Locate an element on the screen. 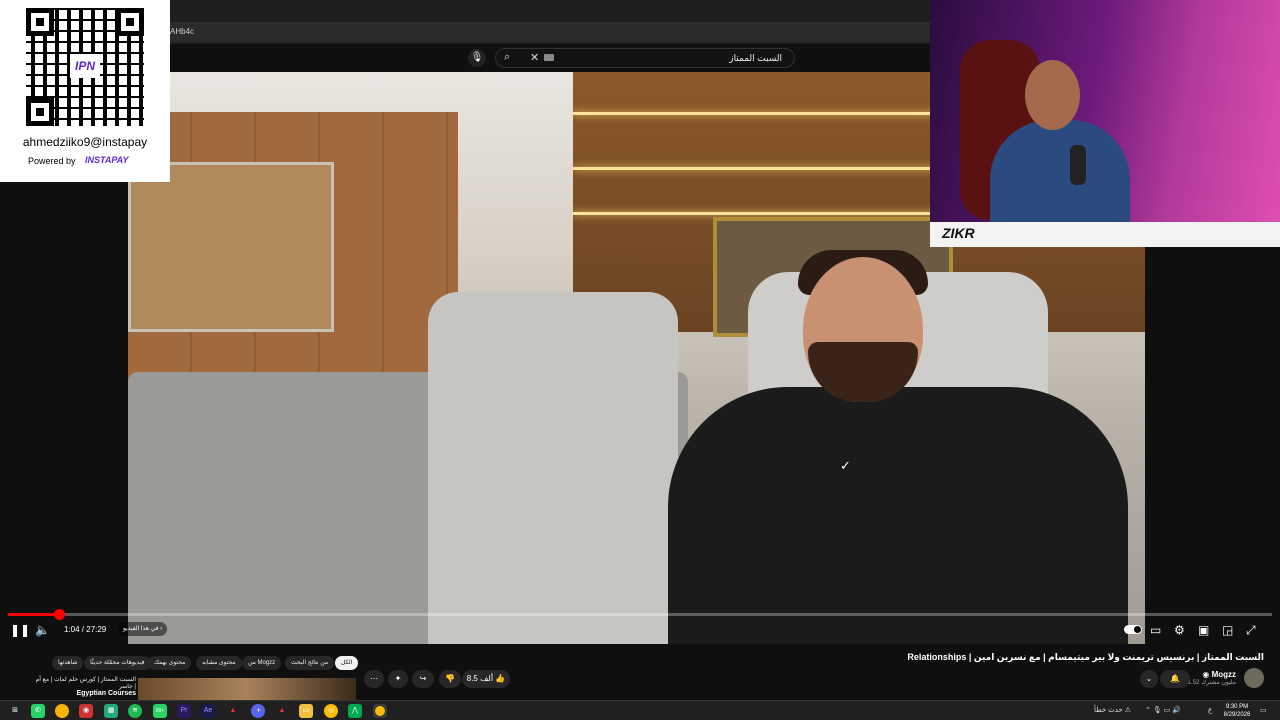 The width and height of the screenshot is (1280, 720). share-button: ↪ is located at coordinates (423, 679).